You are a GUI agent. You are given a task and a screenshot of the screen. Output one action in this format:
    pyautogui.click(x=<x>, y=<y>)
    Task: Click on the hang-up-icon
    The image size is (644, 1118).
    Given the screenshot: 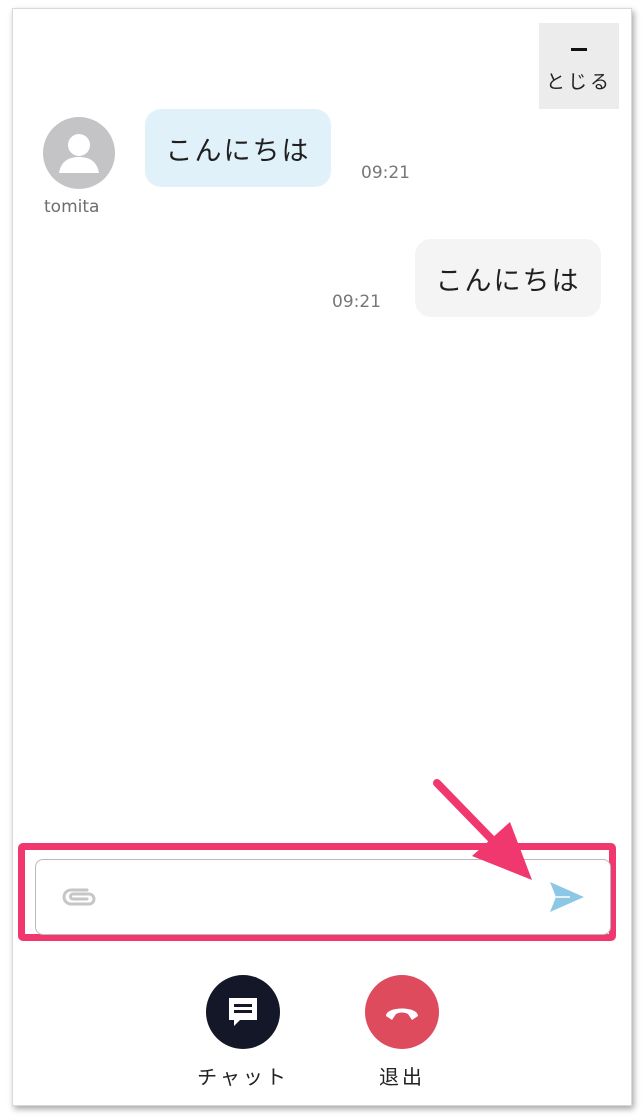 What is the action you would take?
    pyautogui.click(x=402, y=1012)
    